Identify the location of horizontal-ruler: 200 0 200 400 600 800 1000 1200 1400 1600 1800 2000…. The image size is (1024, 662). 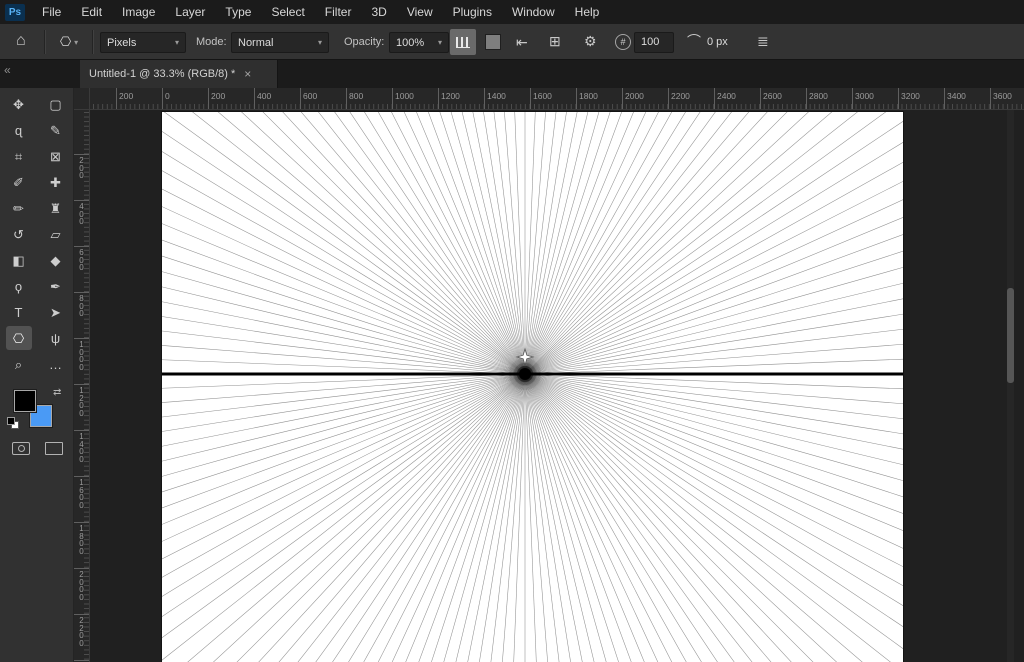
(557, 99).